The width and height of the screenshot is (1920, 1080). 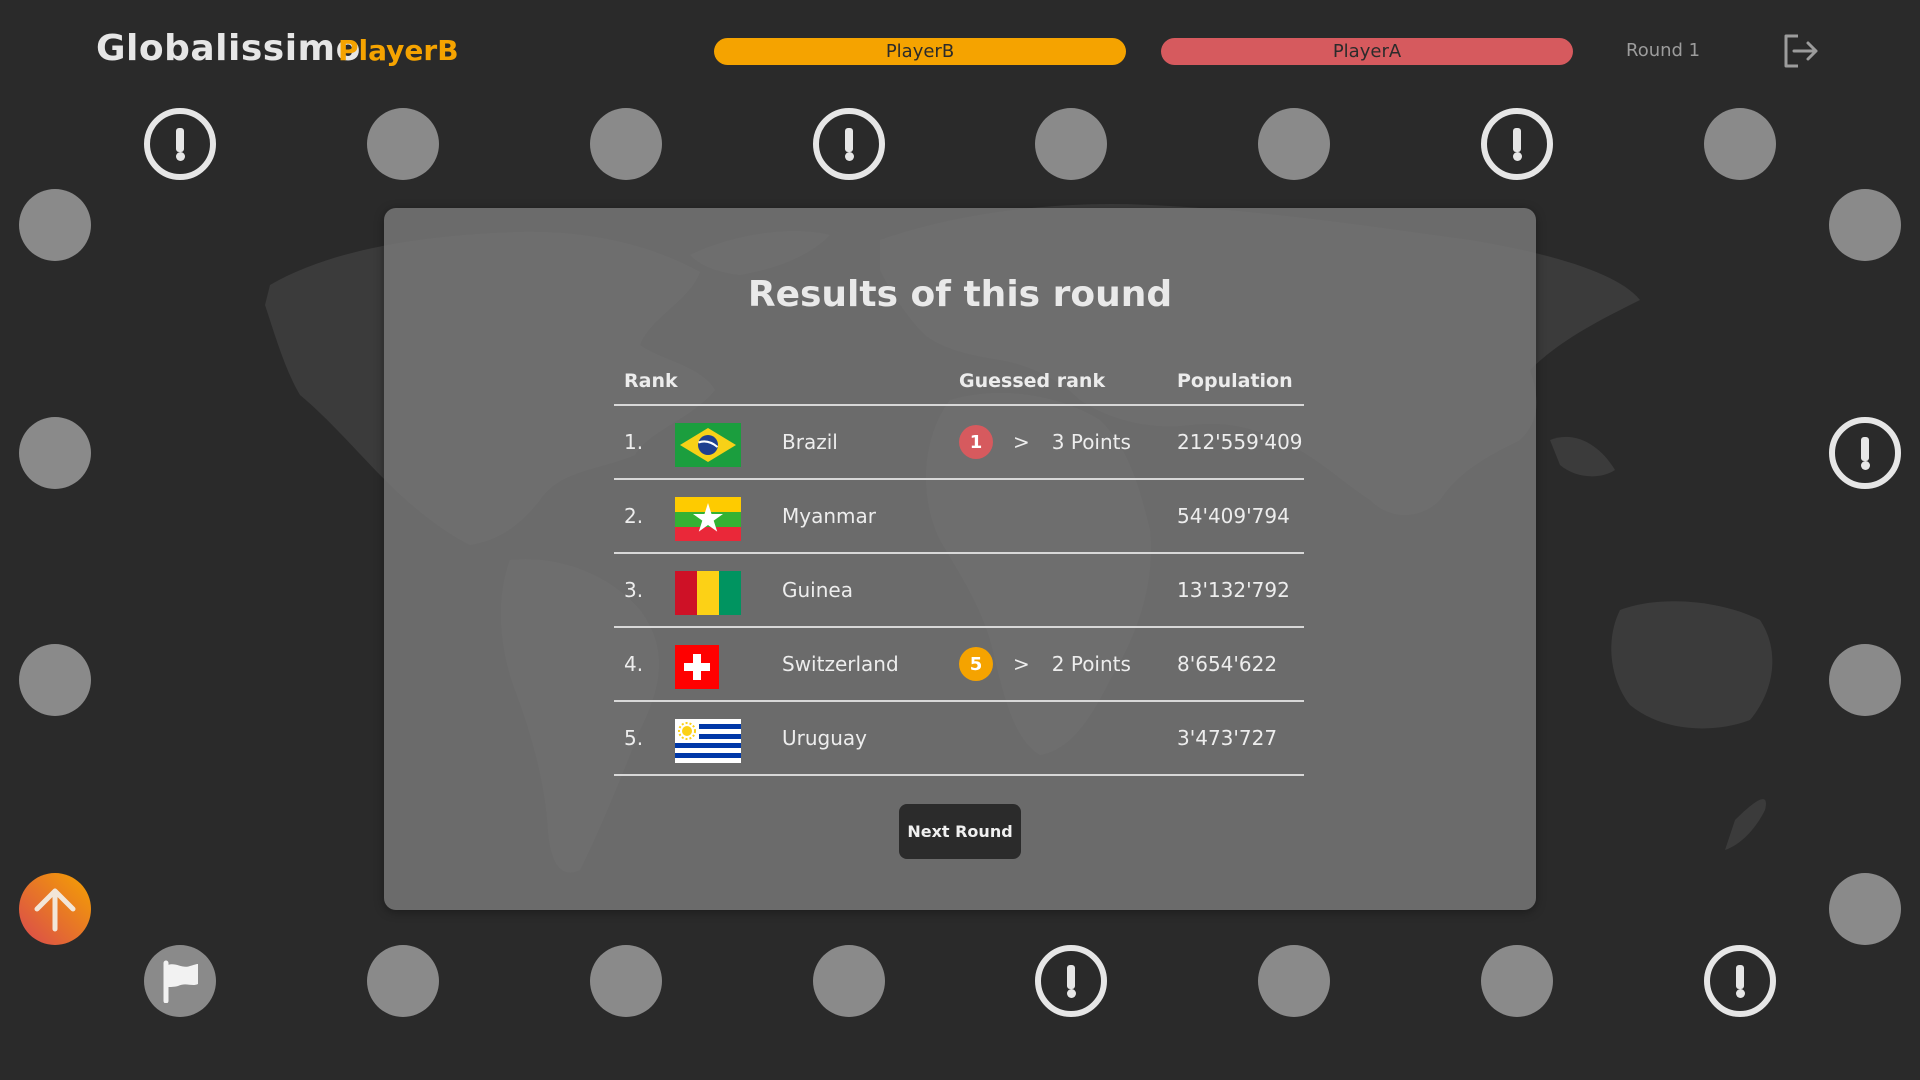 I want to click on rank-cell: 2., so click(x=634, y=516).